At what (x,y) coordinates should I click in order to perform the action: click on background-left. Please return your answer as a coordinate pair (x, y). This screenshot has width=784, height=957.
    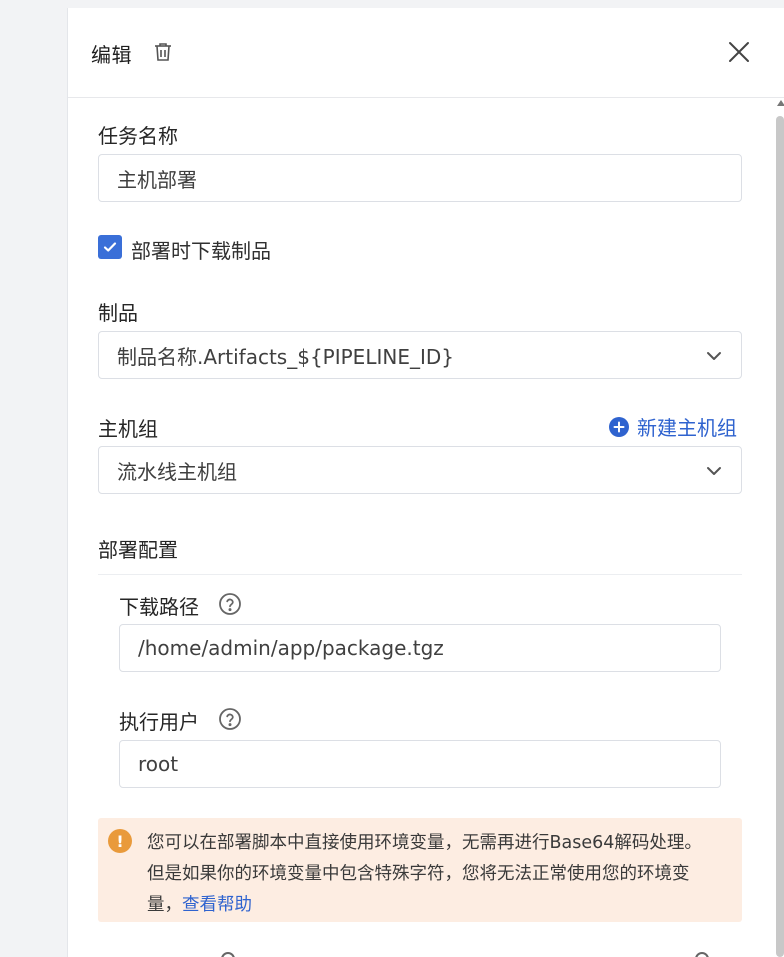
    Looking at the image, I should click on (33, 478).